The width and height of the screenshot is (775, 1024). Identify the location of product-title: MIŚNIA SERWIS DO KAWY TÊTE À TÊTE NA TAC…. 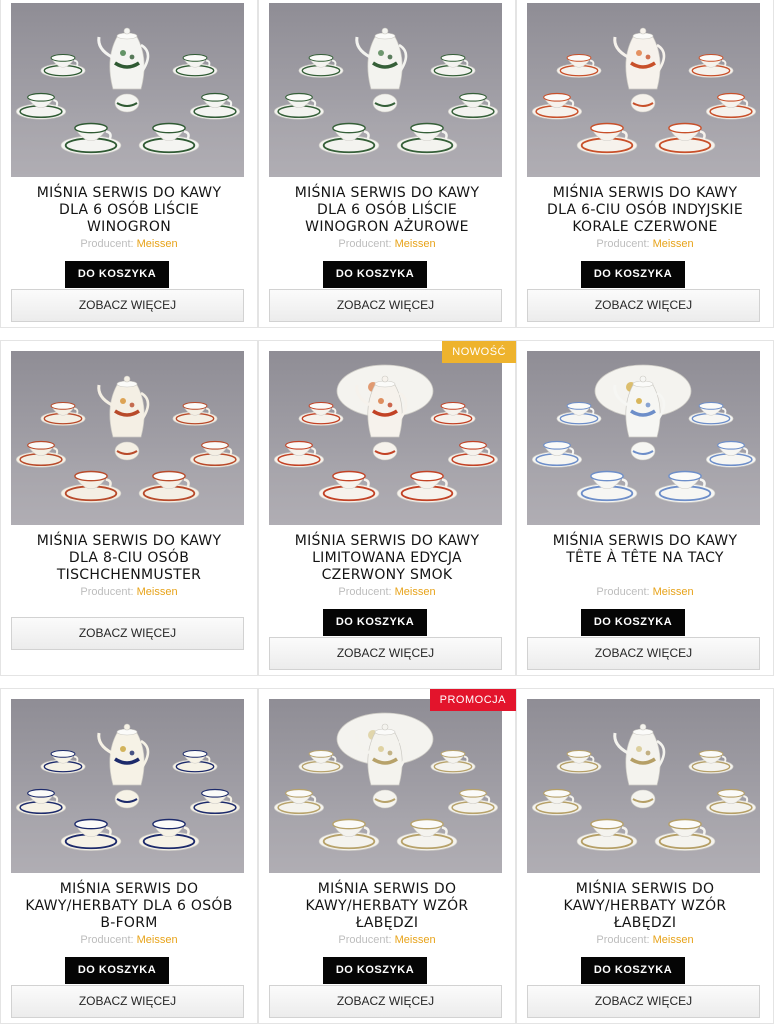
(645, 550).